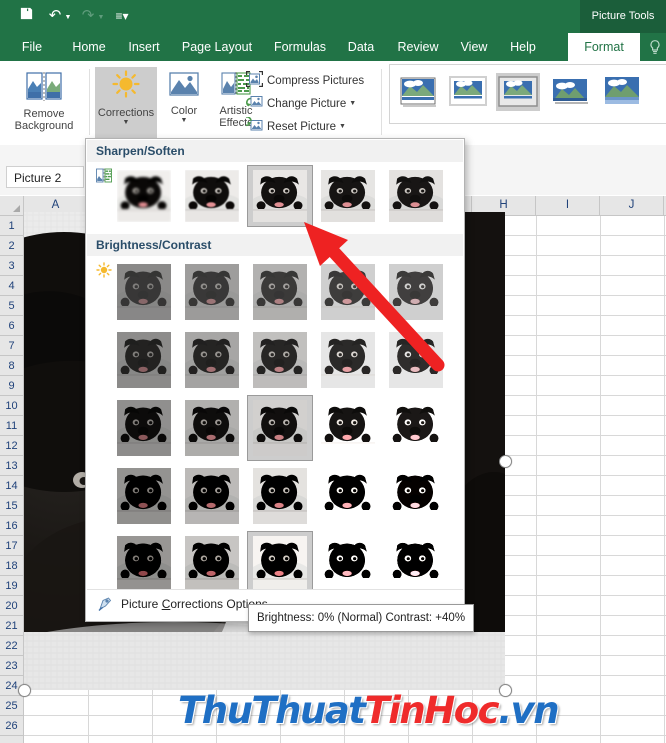  I want to click on brightness-contrast-thumb-r2-c2, so click(280, 428).